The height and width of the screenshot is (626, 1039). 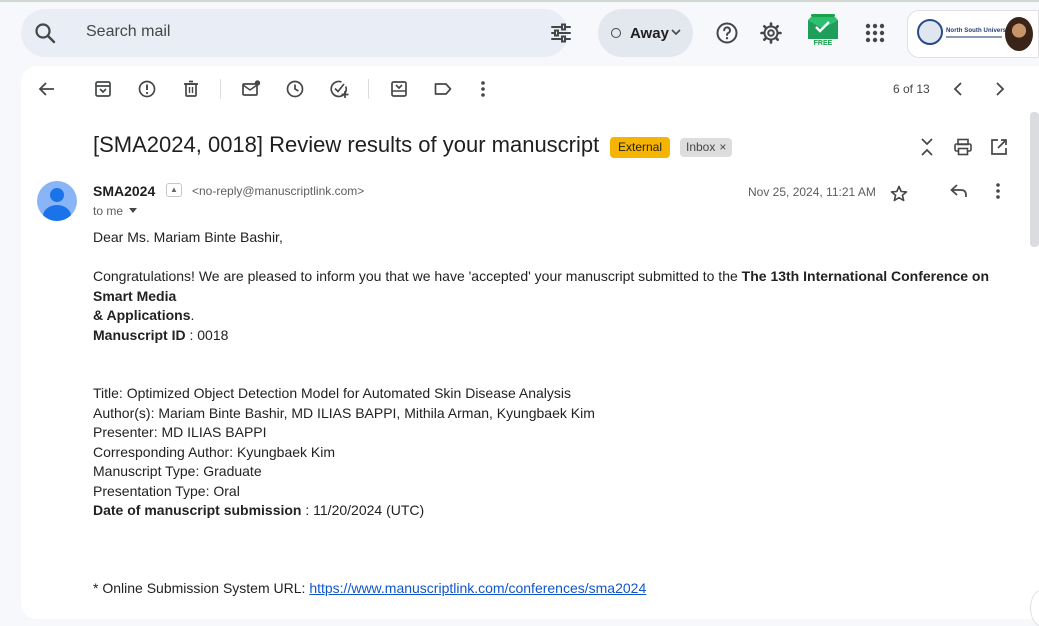 I want to click on recipient-details: to me, so click(x=108, y=211).